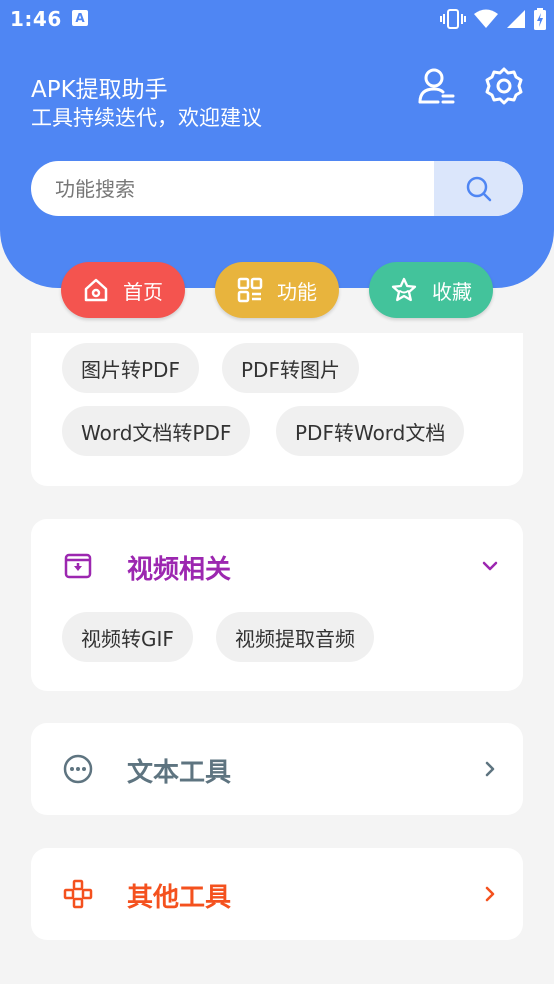 This screenshot has width=554, height=984. I want to click on app-title: APK提取助手, so click(99, 90).